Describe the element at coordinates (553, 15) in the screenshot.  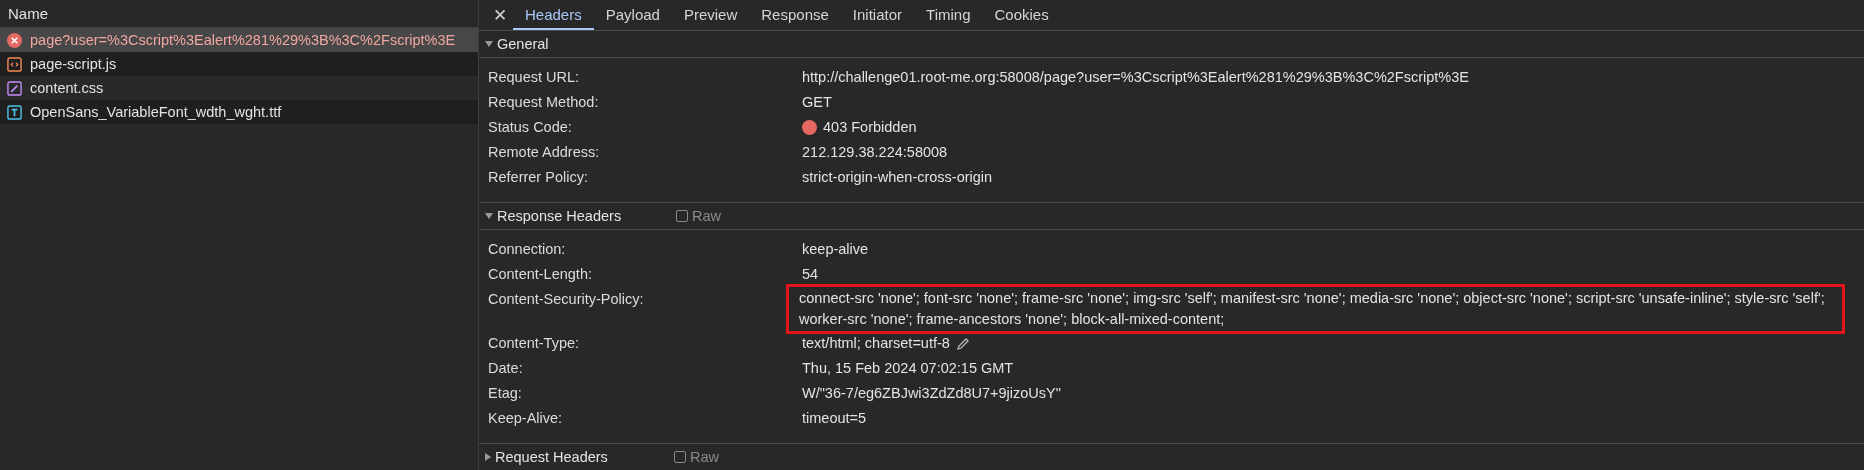
I see `tab: Headers` at that location.